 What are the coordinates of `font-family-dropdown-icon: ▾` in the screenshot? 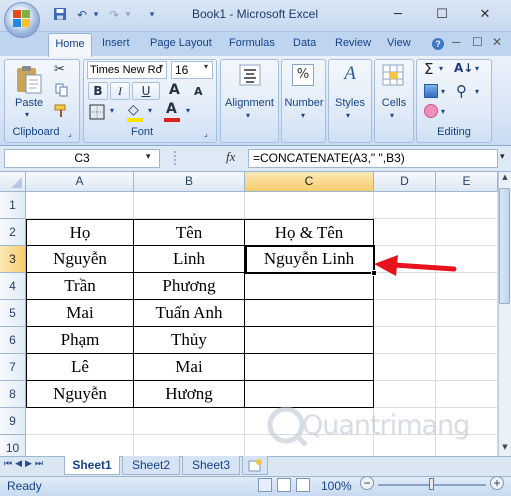 It's located at (161, 66).